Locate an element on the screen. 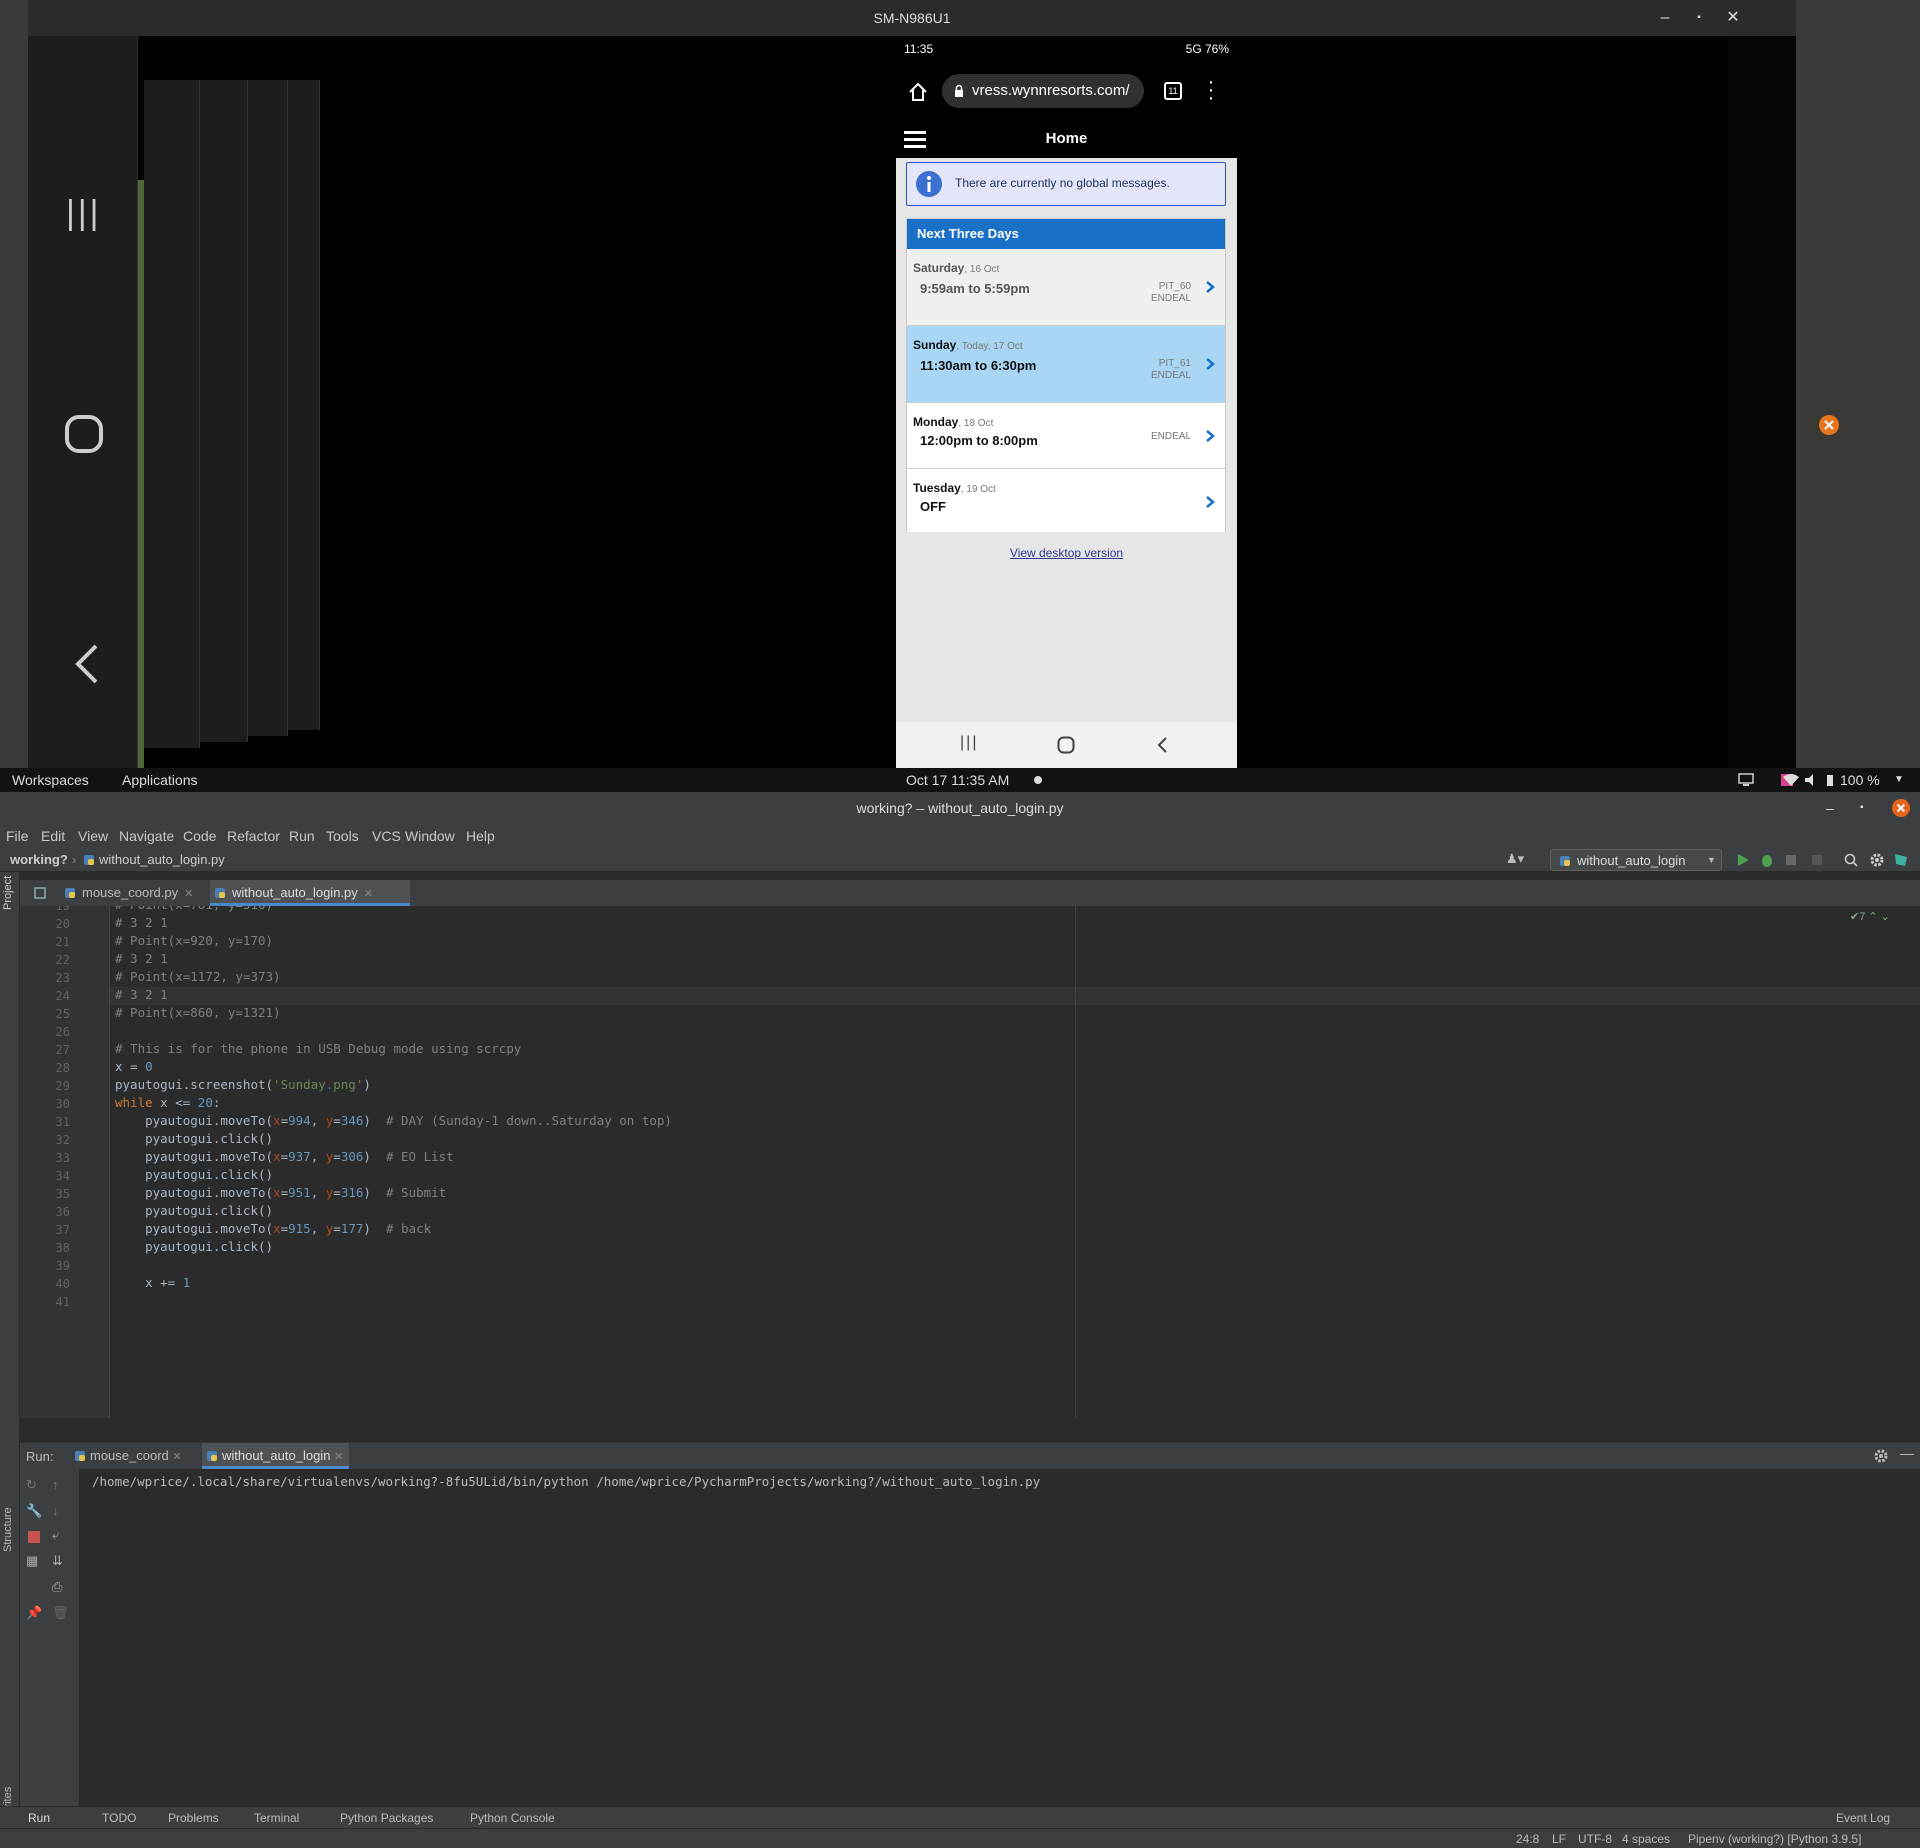 This screenshot has width=1920, height=1848. recent-files-icon is located at coordinates (40, 893).